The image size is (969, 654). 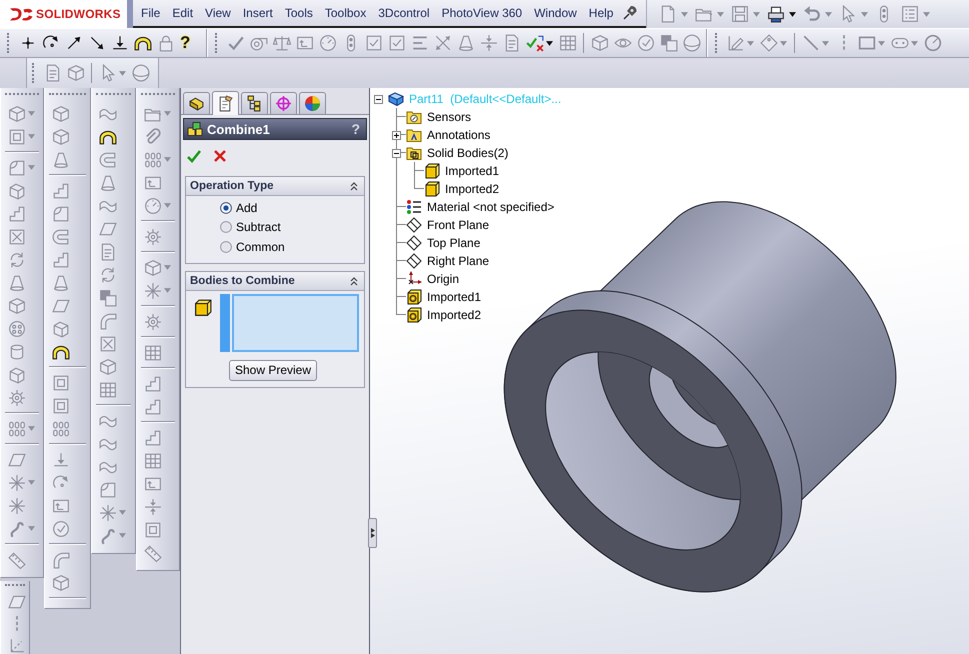 What do you see at coordinates (449, 117) in the screenshot?
I see `tree-item: Sensors` at bounding box center [449, 117].